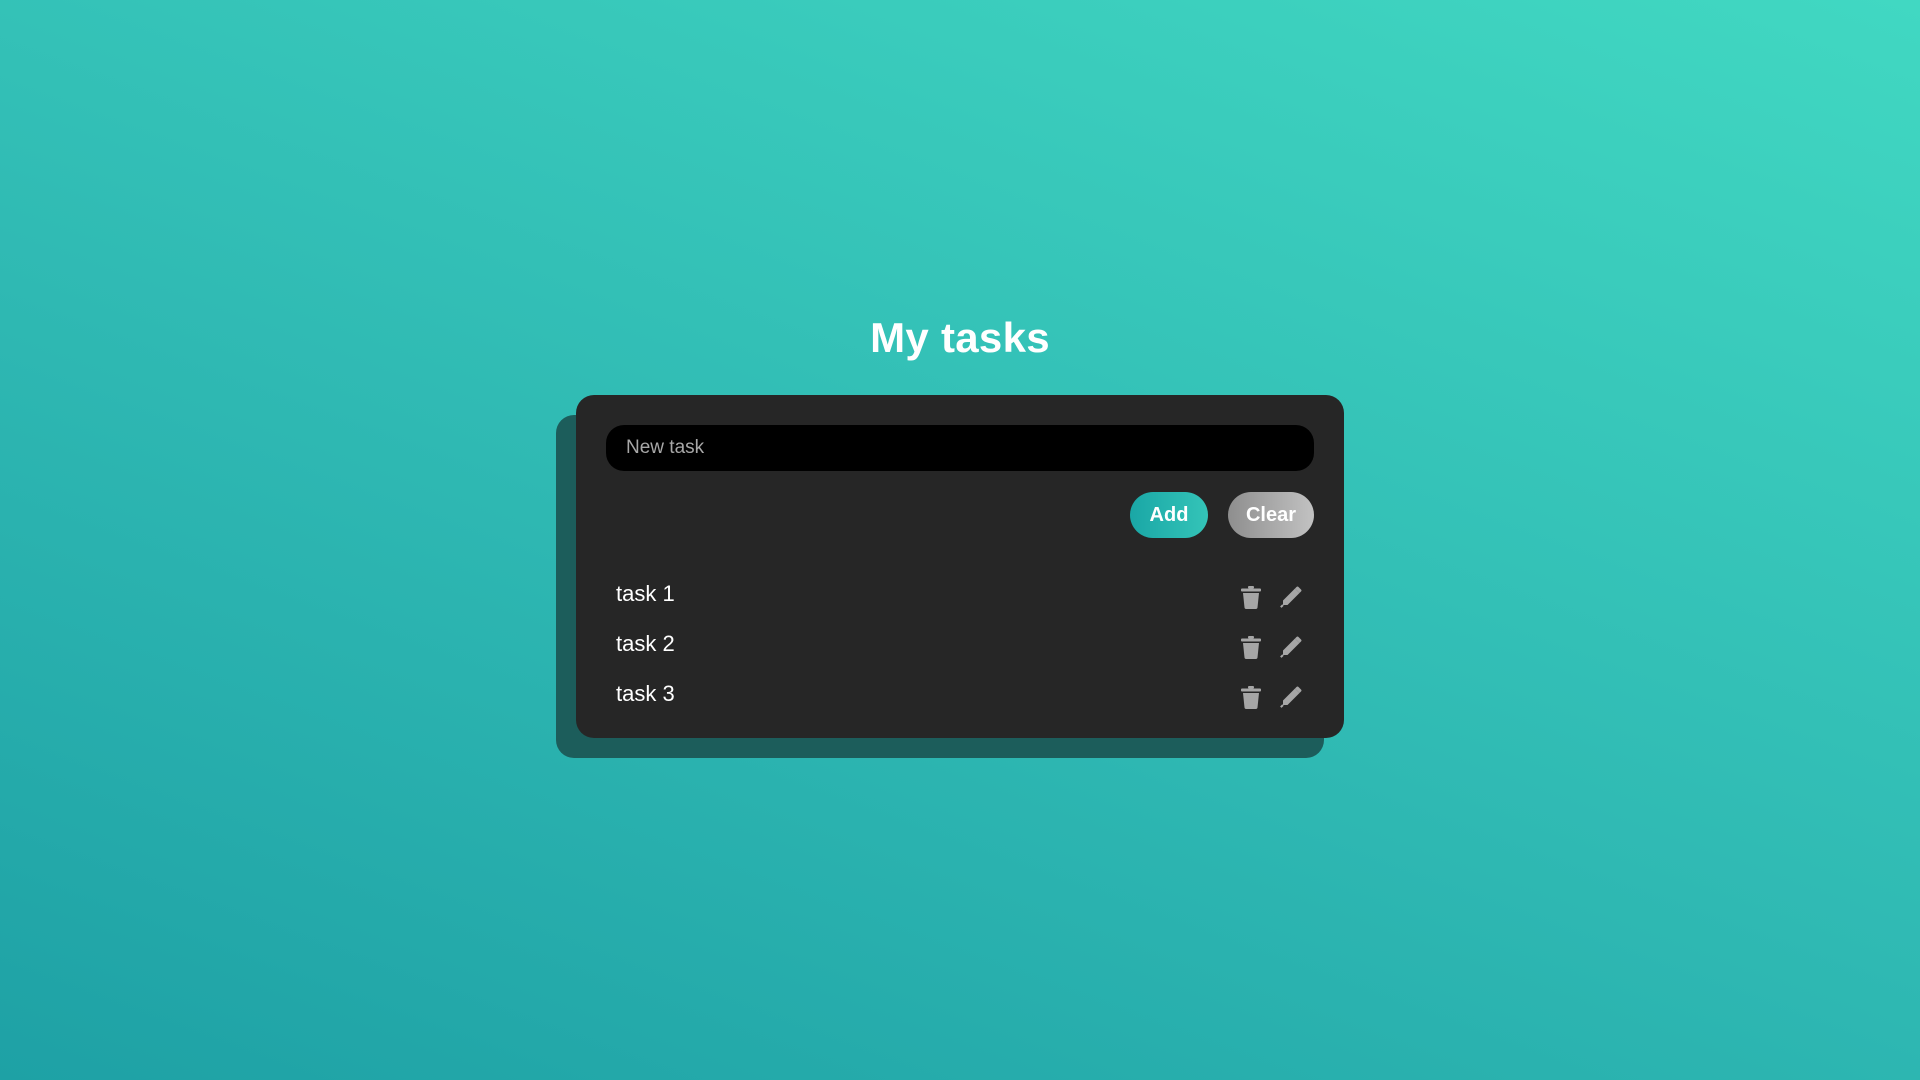 This screenshot has width=1920, height=1080. I want to click on task-label: task 1, so click(645, 593).